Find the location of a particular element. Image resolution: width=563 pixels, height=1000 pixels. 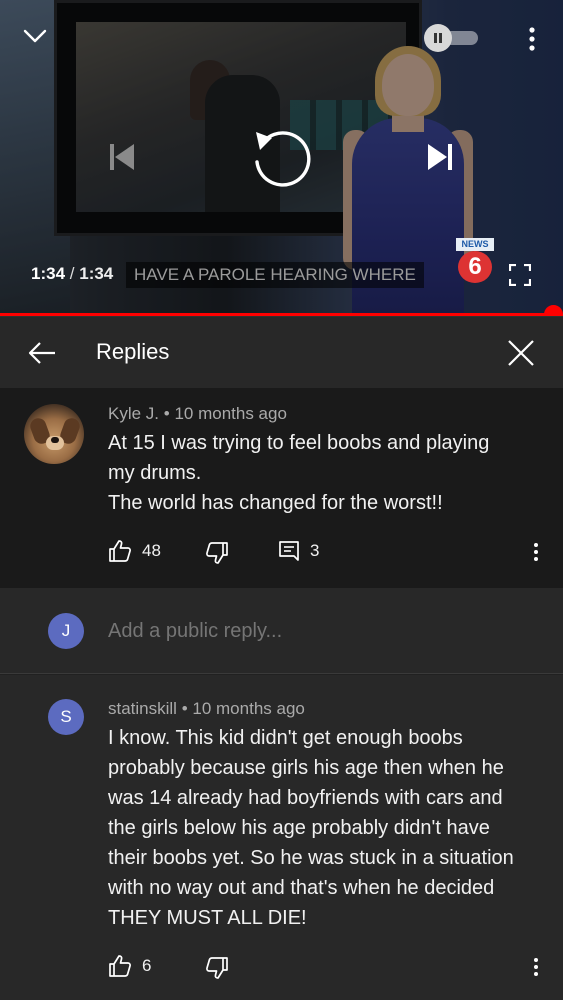

skip-previous-icon is located at coordinates (122, 157).